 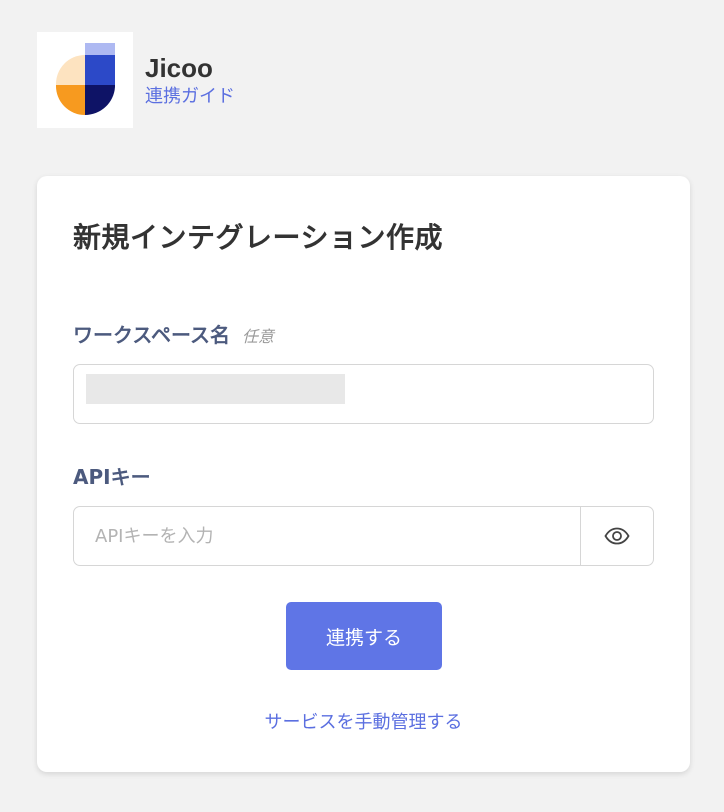 What do you see at coordinates (364, 636) in the screenshot?
I see `connect-button: 連携する` at bounding box center [364, 636].